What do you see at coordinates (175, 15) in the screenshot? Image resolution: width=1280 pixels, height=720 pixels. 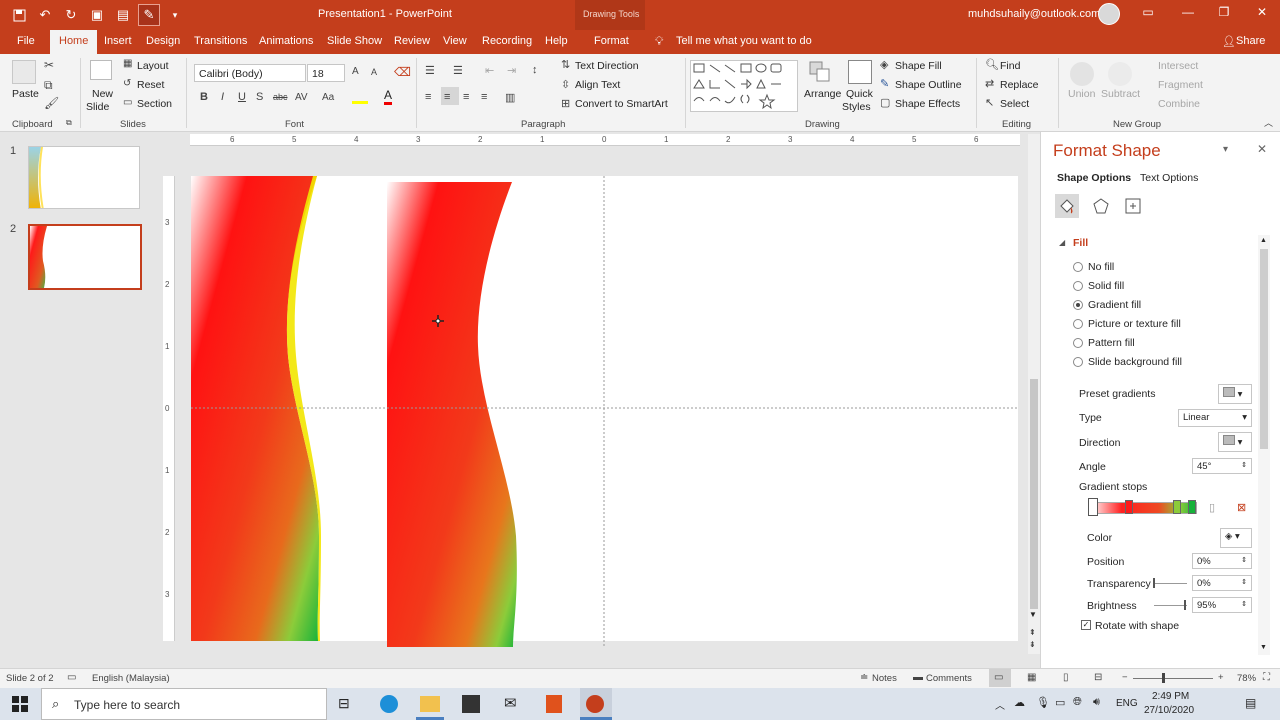 I see `customize-qat-icon: ▾` at bounding box center [175, 15].